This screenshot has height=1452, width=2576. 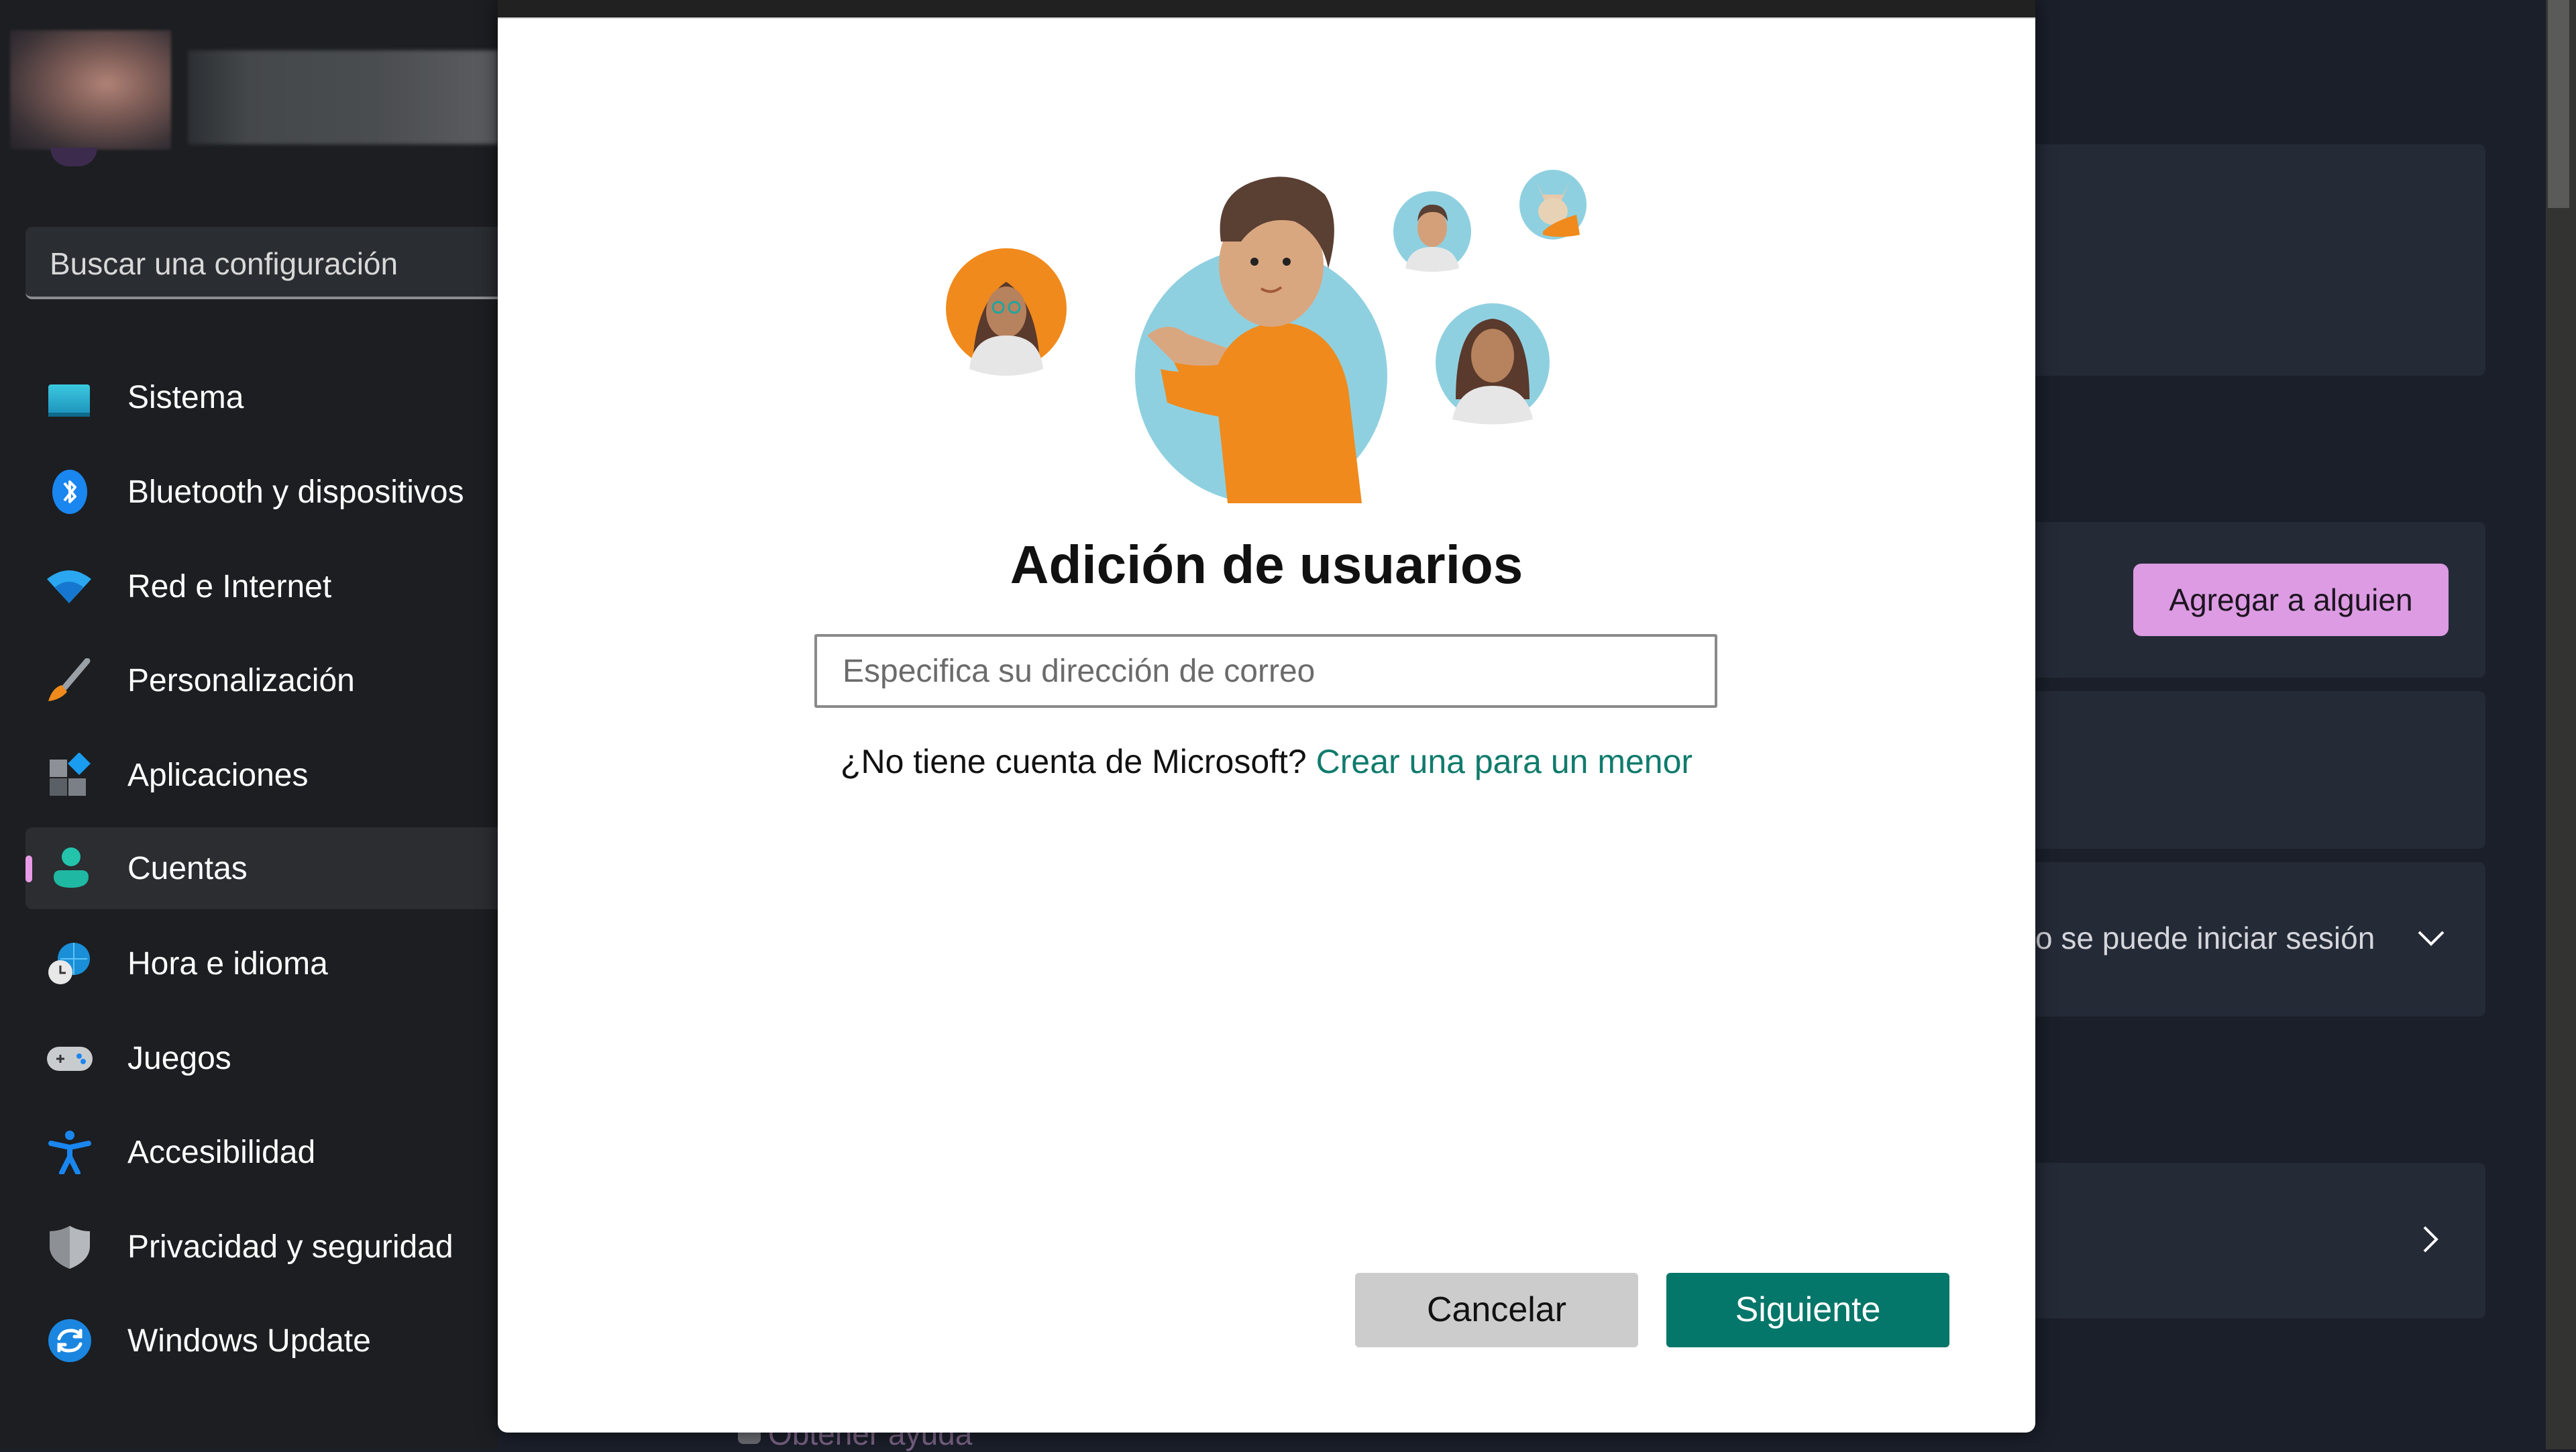 I want to click on sidebar-item-privacidad: Privacidad y seguridad, so click(x=261, y=1247).